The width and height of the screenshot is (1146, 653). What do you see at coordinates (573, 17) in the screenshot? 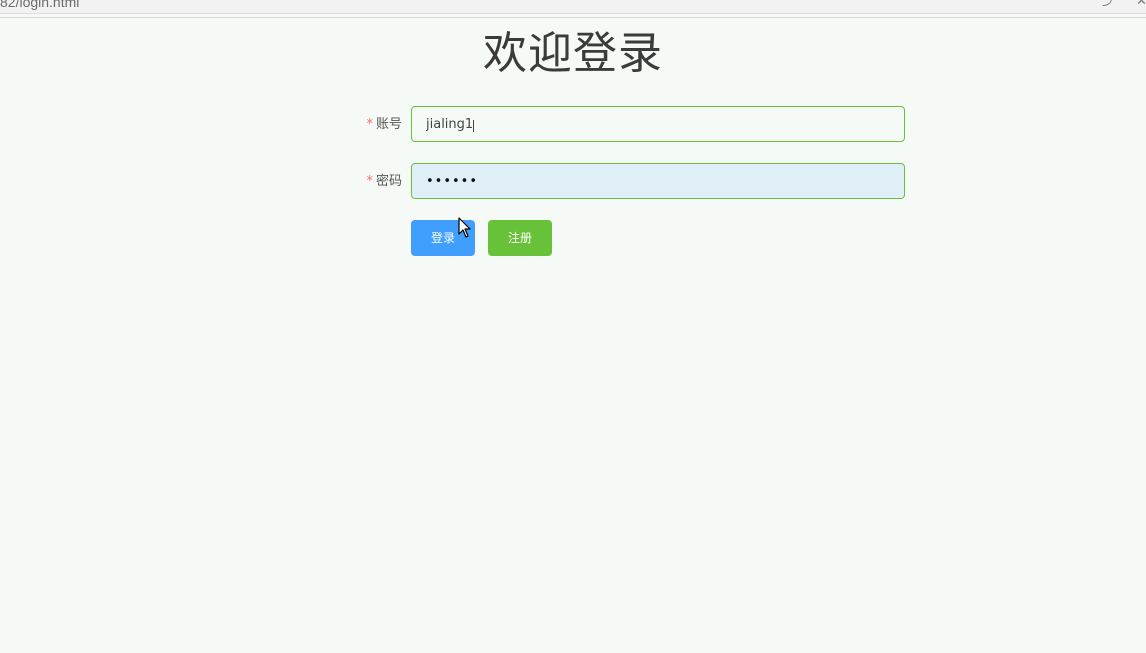
I see `toolbar-divider` at bounding box center [573, 17].